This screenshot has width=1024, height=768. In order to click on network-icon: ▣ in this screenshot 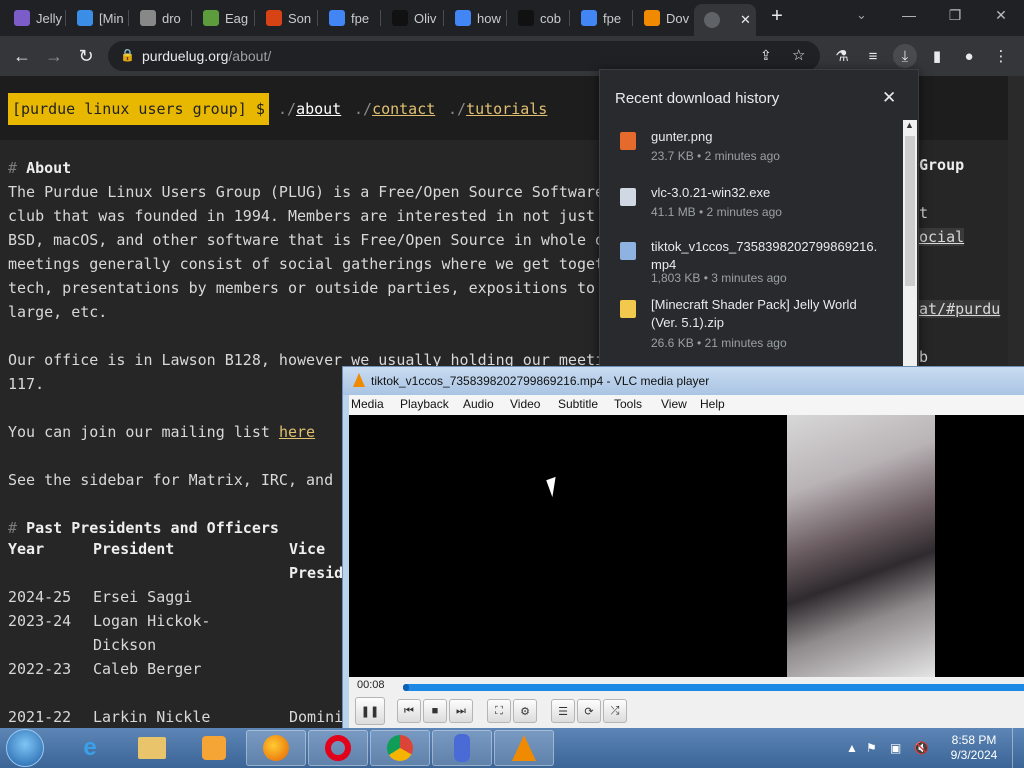, I will do `click(895, 748)`.